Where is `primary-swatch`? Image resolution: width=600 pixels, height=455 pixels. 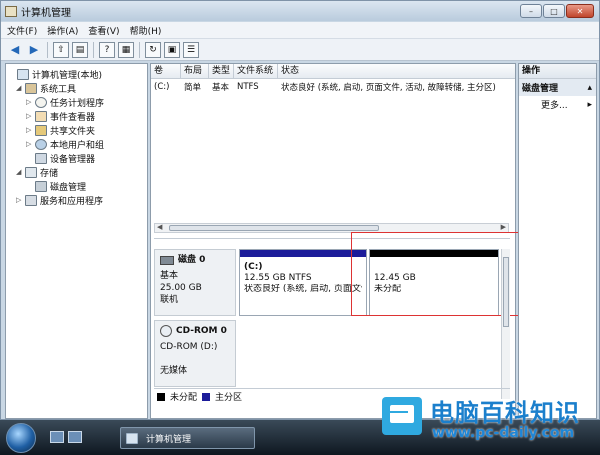 primary-swatch is located at coordinates (206, 396).